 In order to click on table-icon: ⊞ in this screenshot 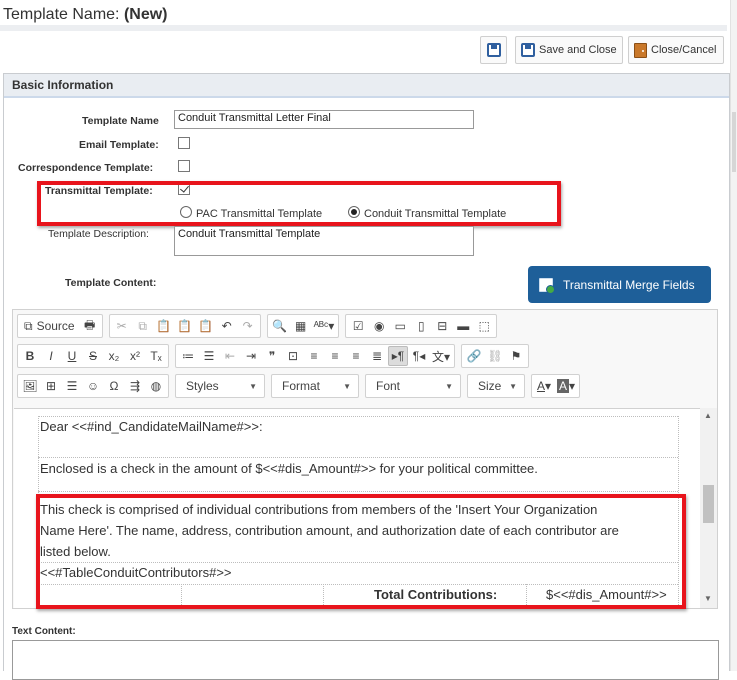, I will do `click(51, 386)`.